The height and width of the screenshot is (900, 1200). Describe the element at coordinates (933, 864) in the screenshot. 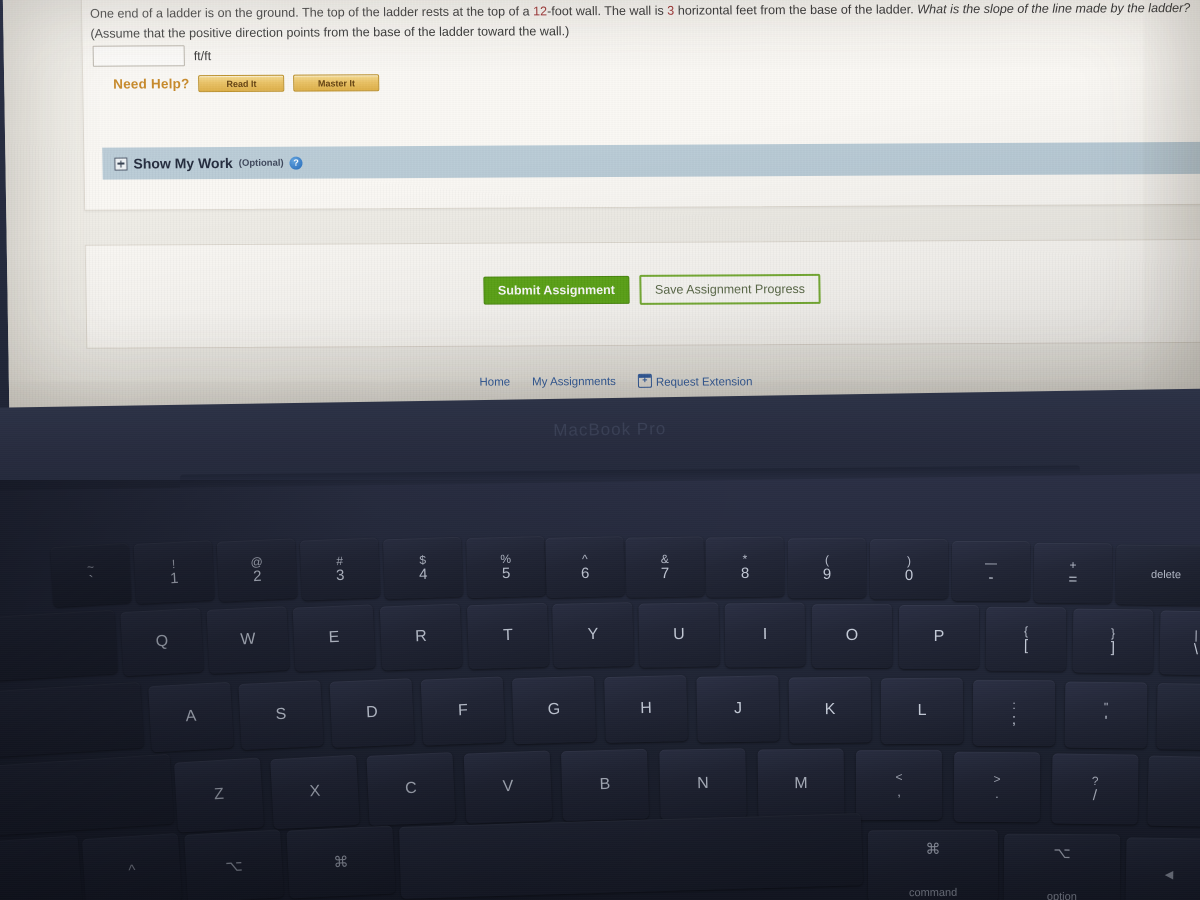

I see `key-command-right: ⌘ command` at that location.